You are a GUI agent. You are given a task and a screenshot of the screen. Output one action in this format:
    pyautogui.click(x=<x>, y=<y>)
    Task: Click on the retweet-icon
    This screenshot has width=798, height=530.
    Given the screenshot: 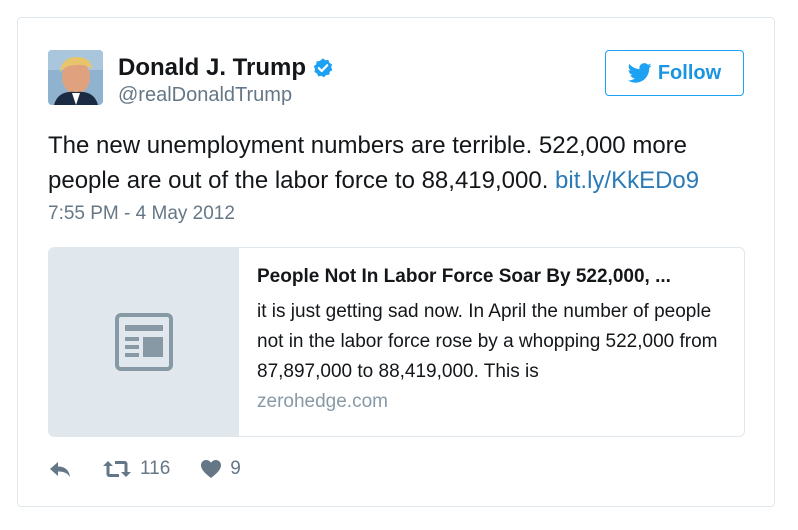 What is the action you would take?
    pyautogui.click(x=117, y=469)
    